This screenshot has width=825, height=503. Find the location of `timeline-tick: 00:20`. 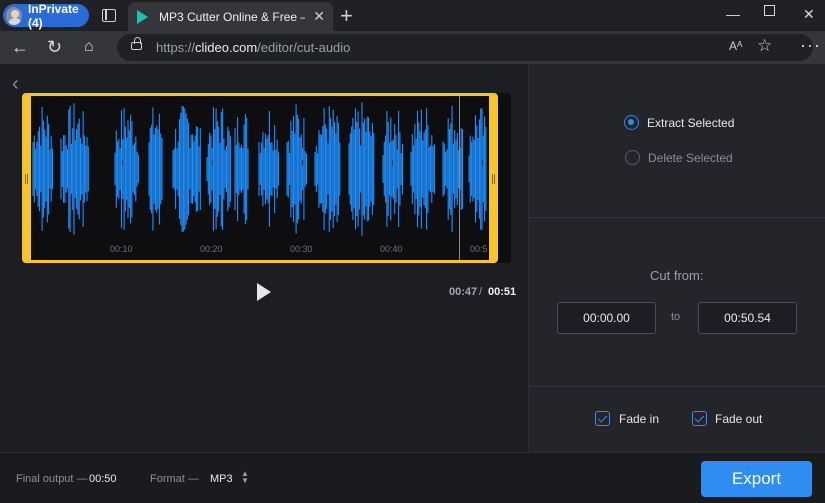

timeline-tick: 00:20 is located at coordinates (211, 249).